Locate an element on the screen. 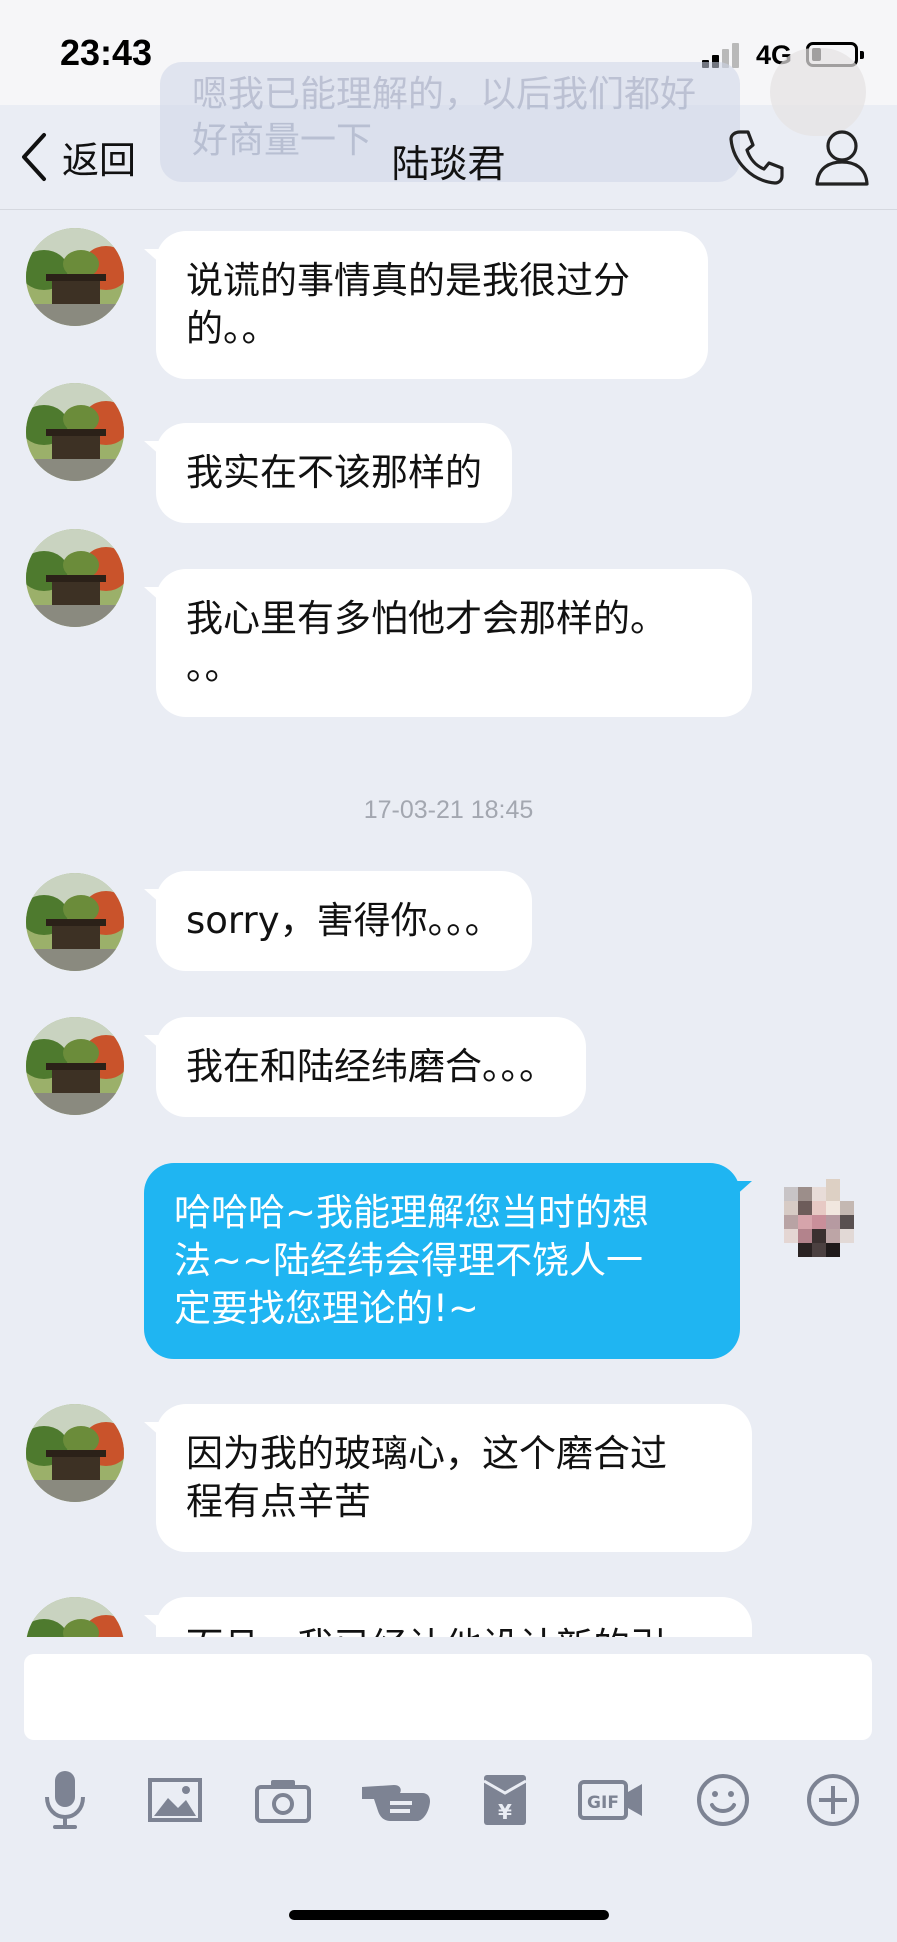  profile-icon is located at coordinates (842, 158).